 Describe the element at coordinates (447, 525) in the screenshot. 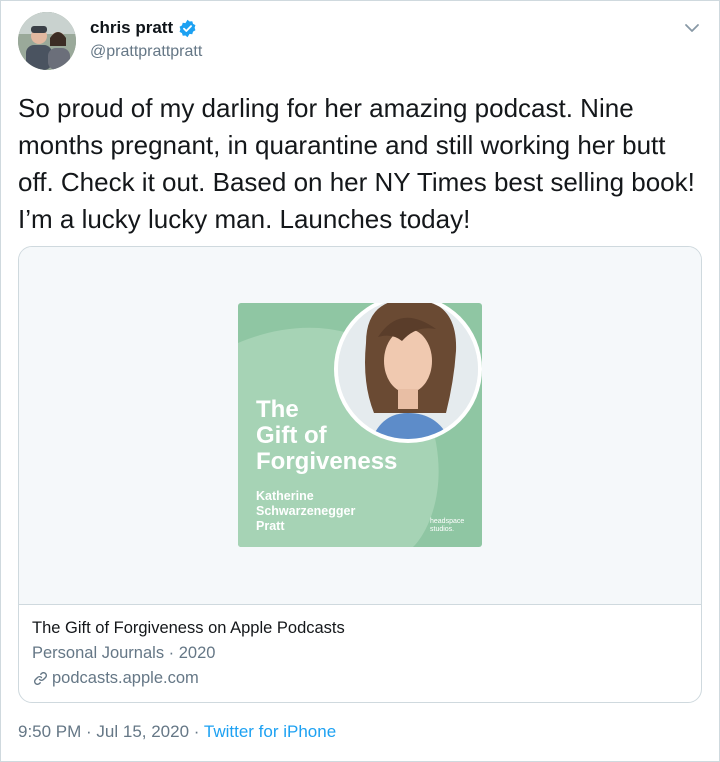

I see `headspace-studios-logo: headspace studios.` at that location.